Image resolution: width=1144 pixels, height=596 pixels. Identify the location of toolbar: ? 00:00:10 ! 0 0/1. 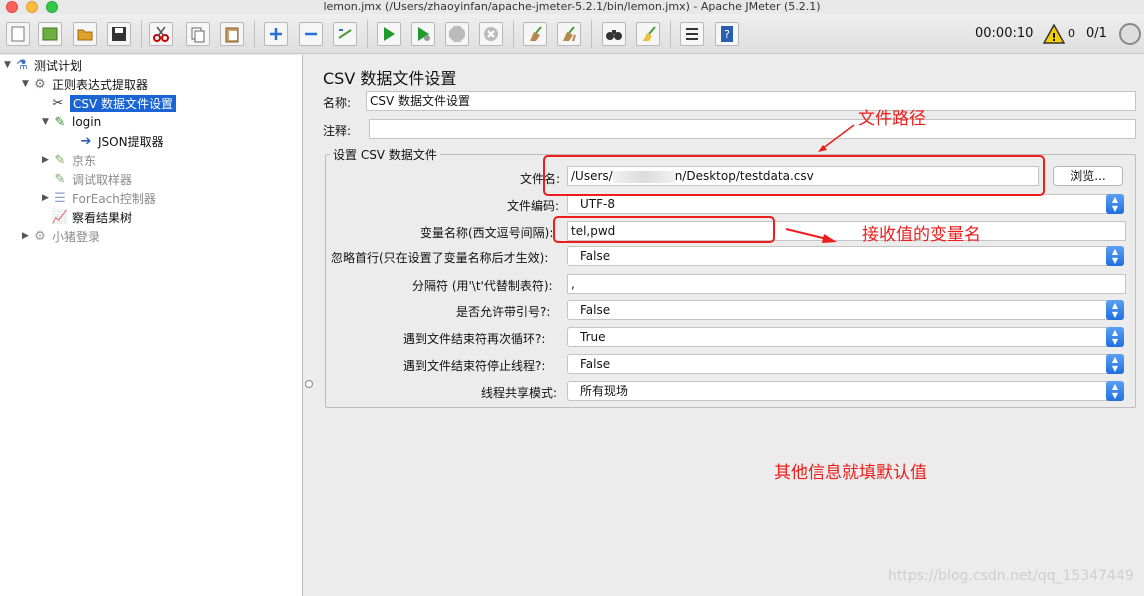
(572, 34).